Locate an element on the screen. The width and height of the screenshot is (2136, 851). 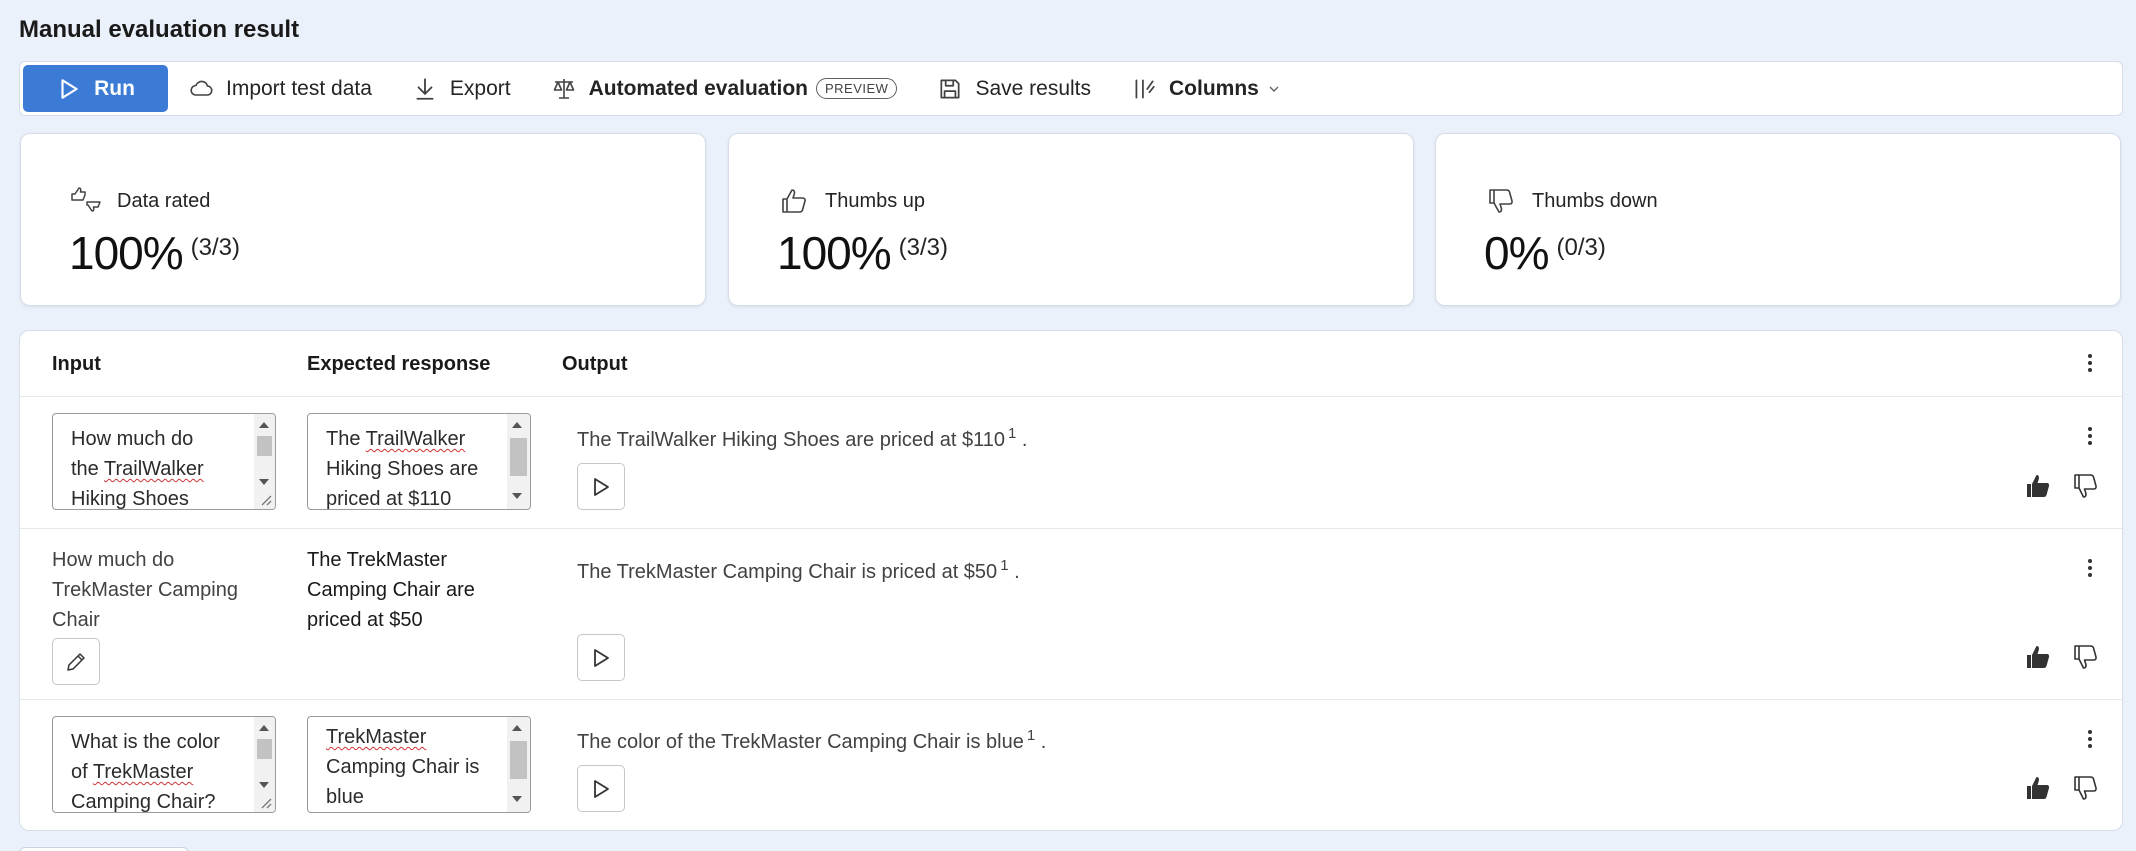
cloud-icon is located at coordinates (201, 88).